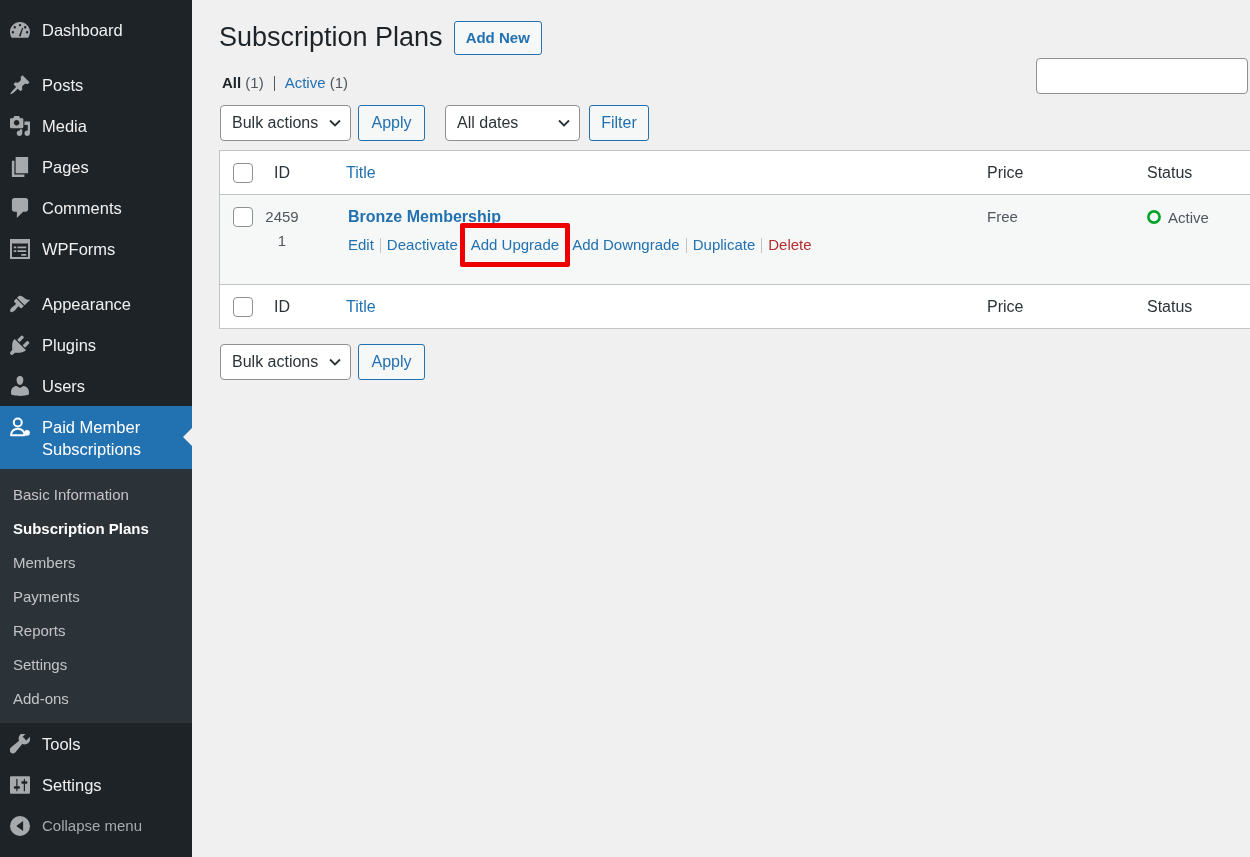 The image size is (1250, 857). What do you see at coordinates (1002, 216) in the screenshot?
I see `price-text: Free` at bounding box center [1002, 216].